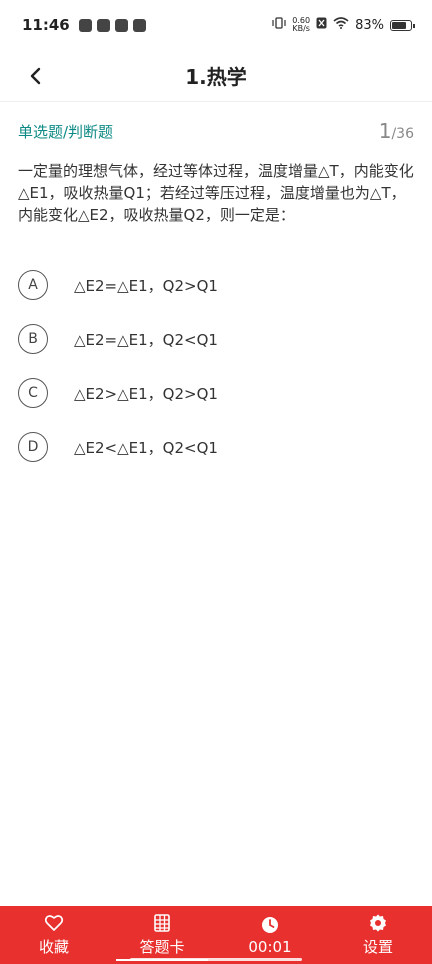 The height and width of the screenshot is (964, 432). What do you see at coordinates (33, 339) in the screenshot?
I see `option-letter: B` at bounding box center [33, 339].